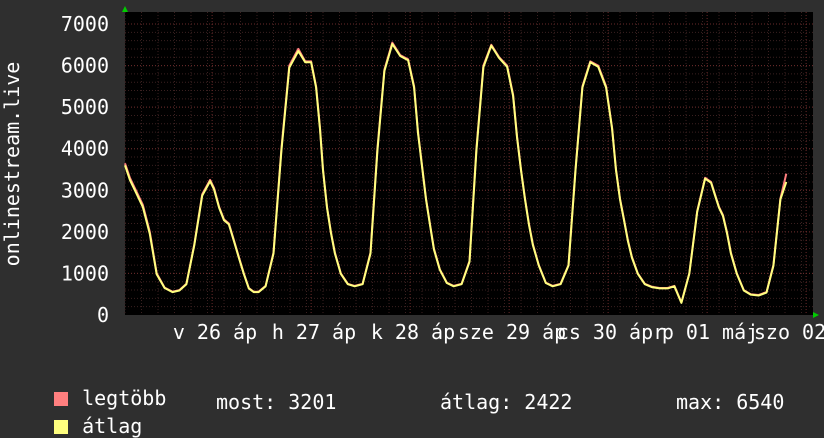 The height and width of the screenshot is (438, 824). Describe the element at coordinates (85, 169) in the screenshot. I see `y-tick-labels: 0 1000 2000 3000 4000 5000 6000 7000` at that location.